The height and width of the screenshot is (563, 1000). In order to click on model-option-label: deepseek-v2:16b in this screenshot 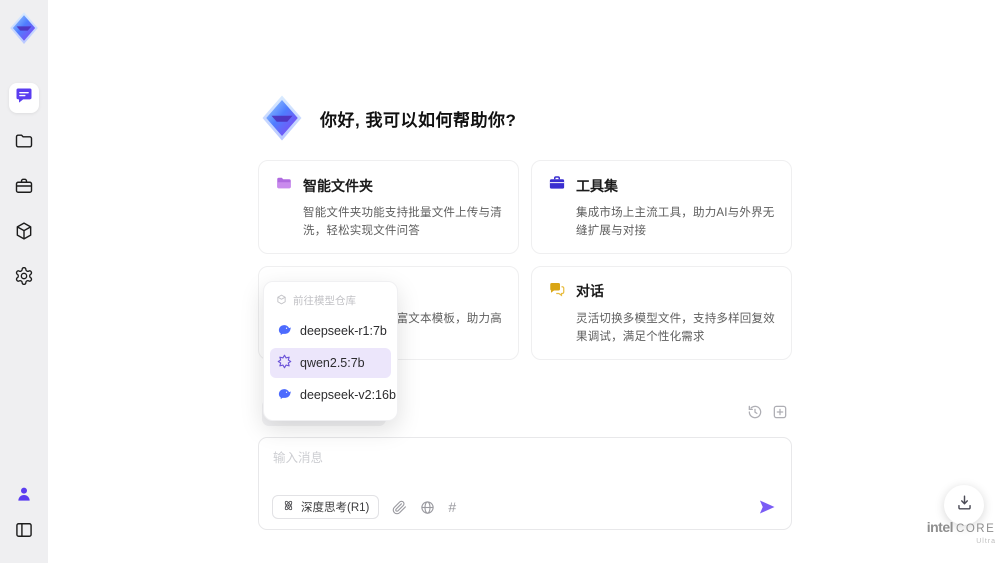, I will do `click(348, 395)`.